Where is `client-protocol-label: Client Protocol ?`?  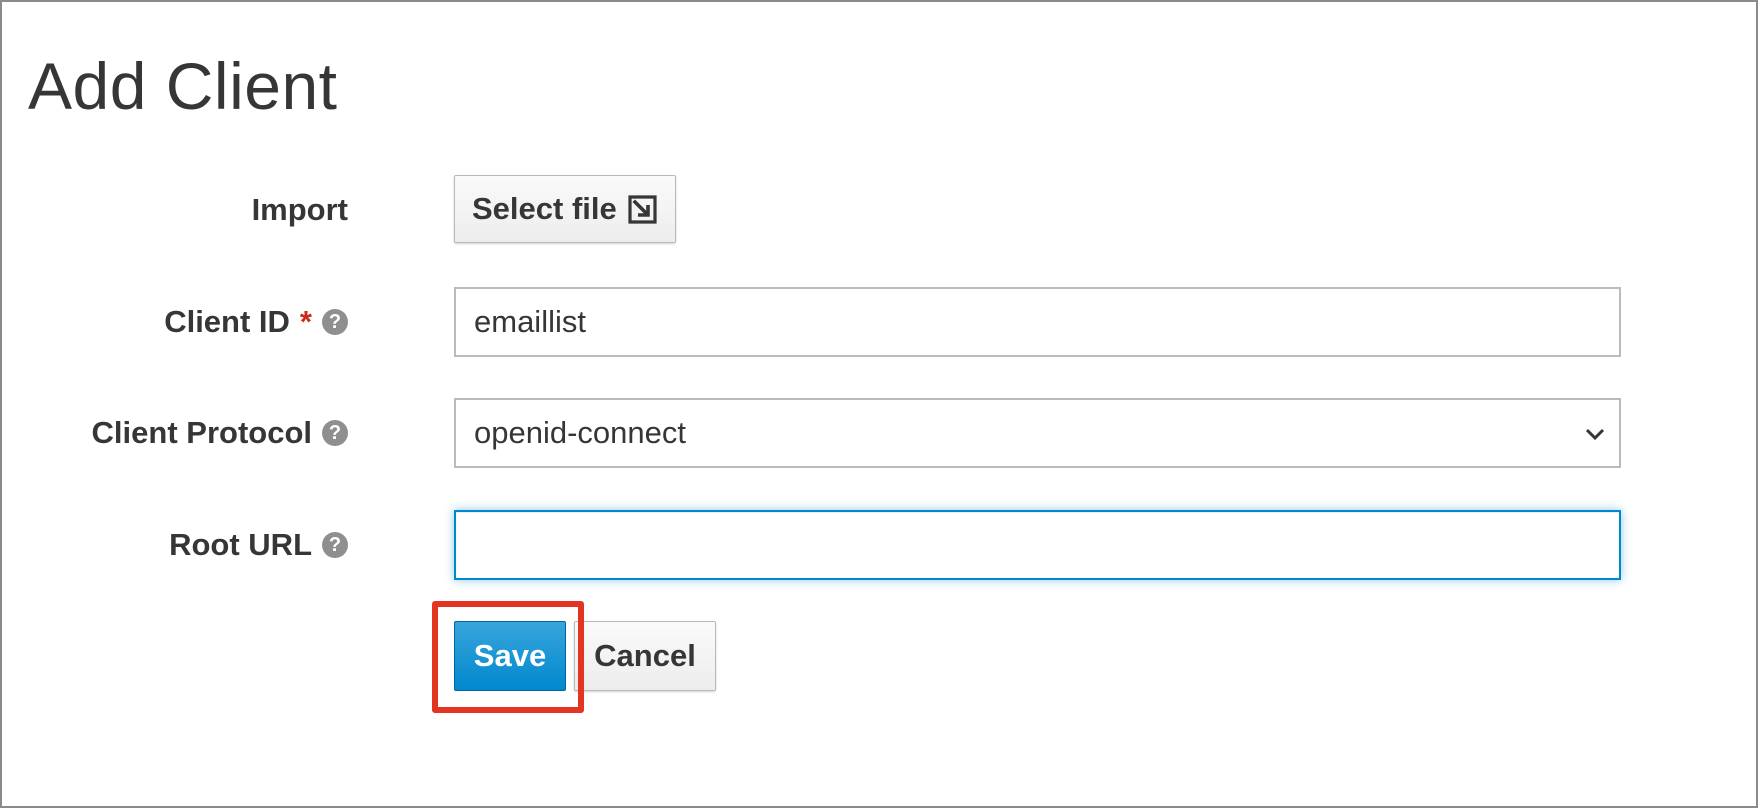 client-protocol-label: Client Protocol ? is located at coordinates (220, 433).